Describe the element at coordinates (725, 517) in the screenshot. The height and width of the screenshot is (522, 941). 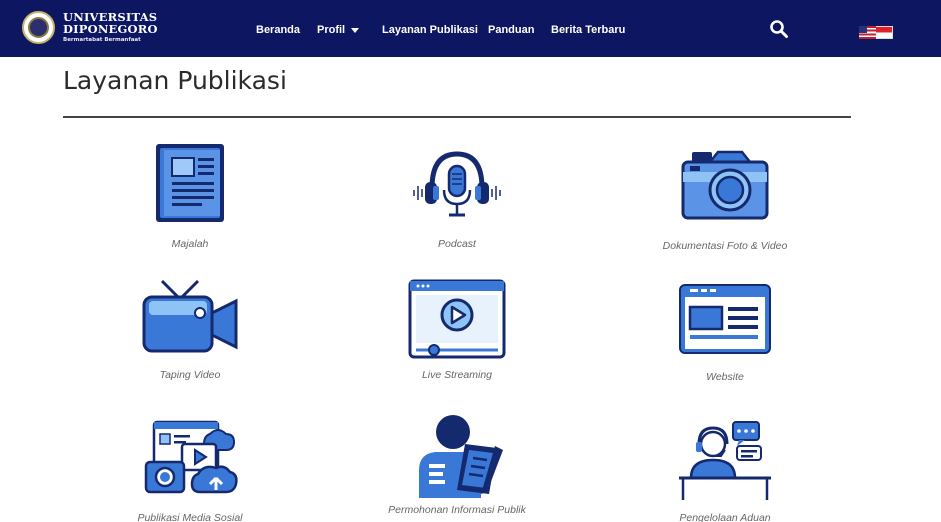
I see `service-label: Pengelolaan Aduan` at that location.